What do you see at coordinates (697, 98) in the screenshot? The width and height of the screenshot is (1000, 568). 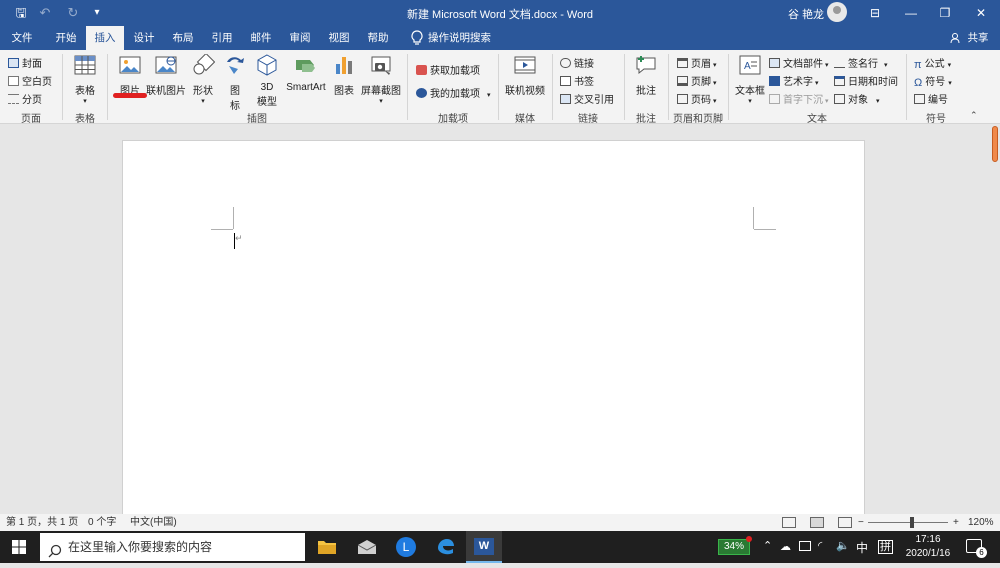 I see `page-number-button: 页码 ▾` at bounding box center [697, 98].